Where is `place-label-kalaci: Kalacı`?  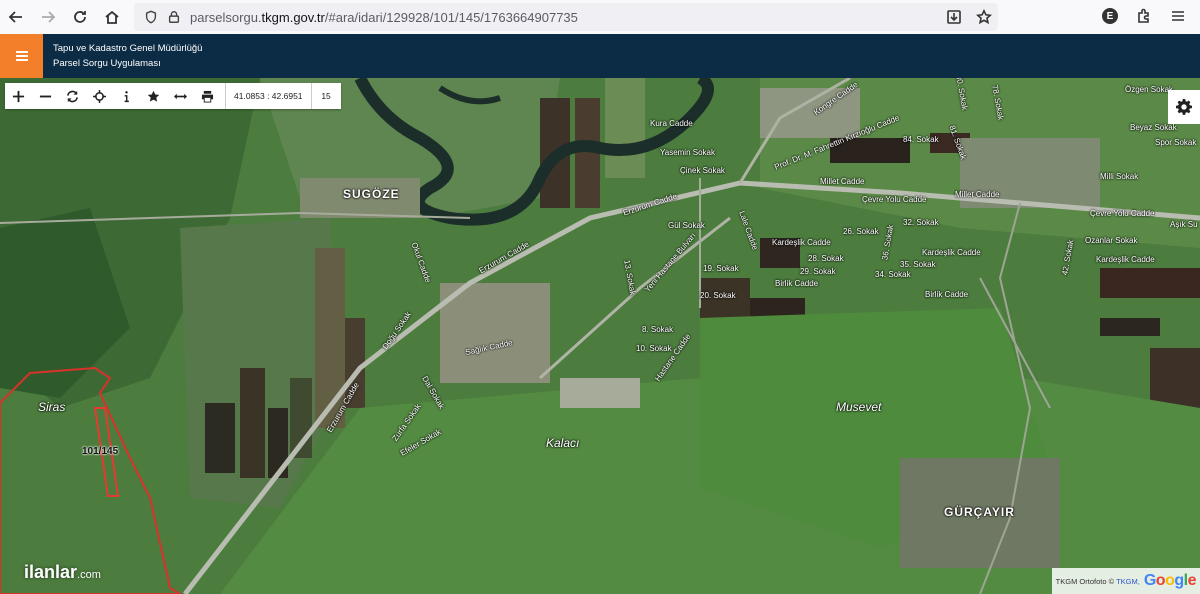 place-label-kalaci: Kalacı is located at coordinates (563, 443).